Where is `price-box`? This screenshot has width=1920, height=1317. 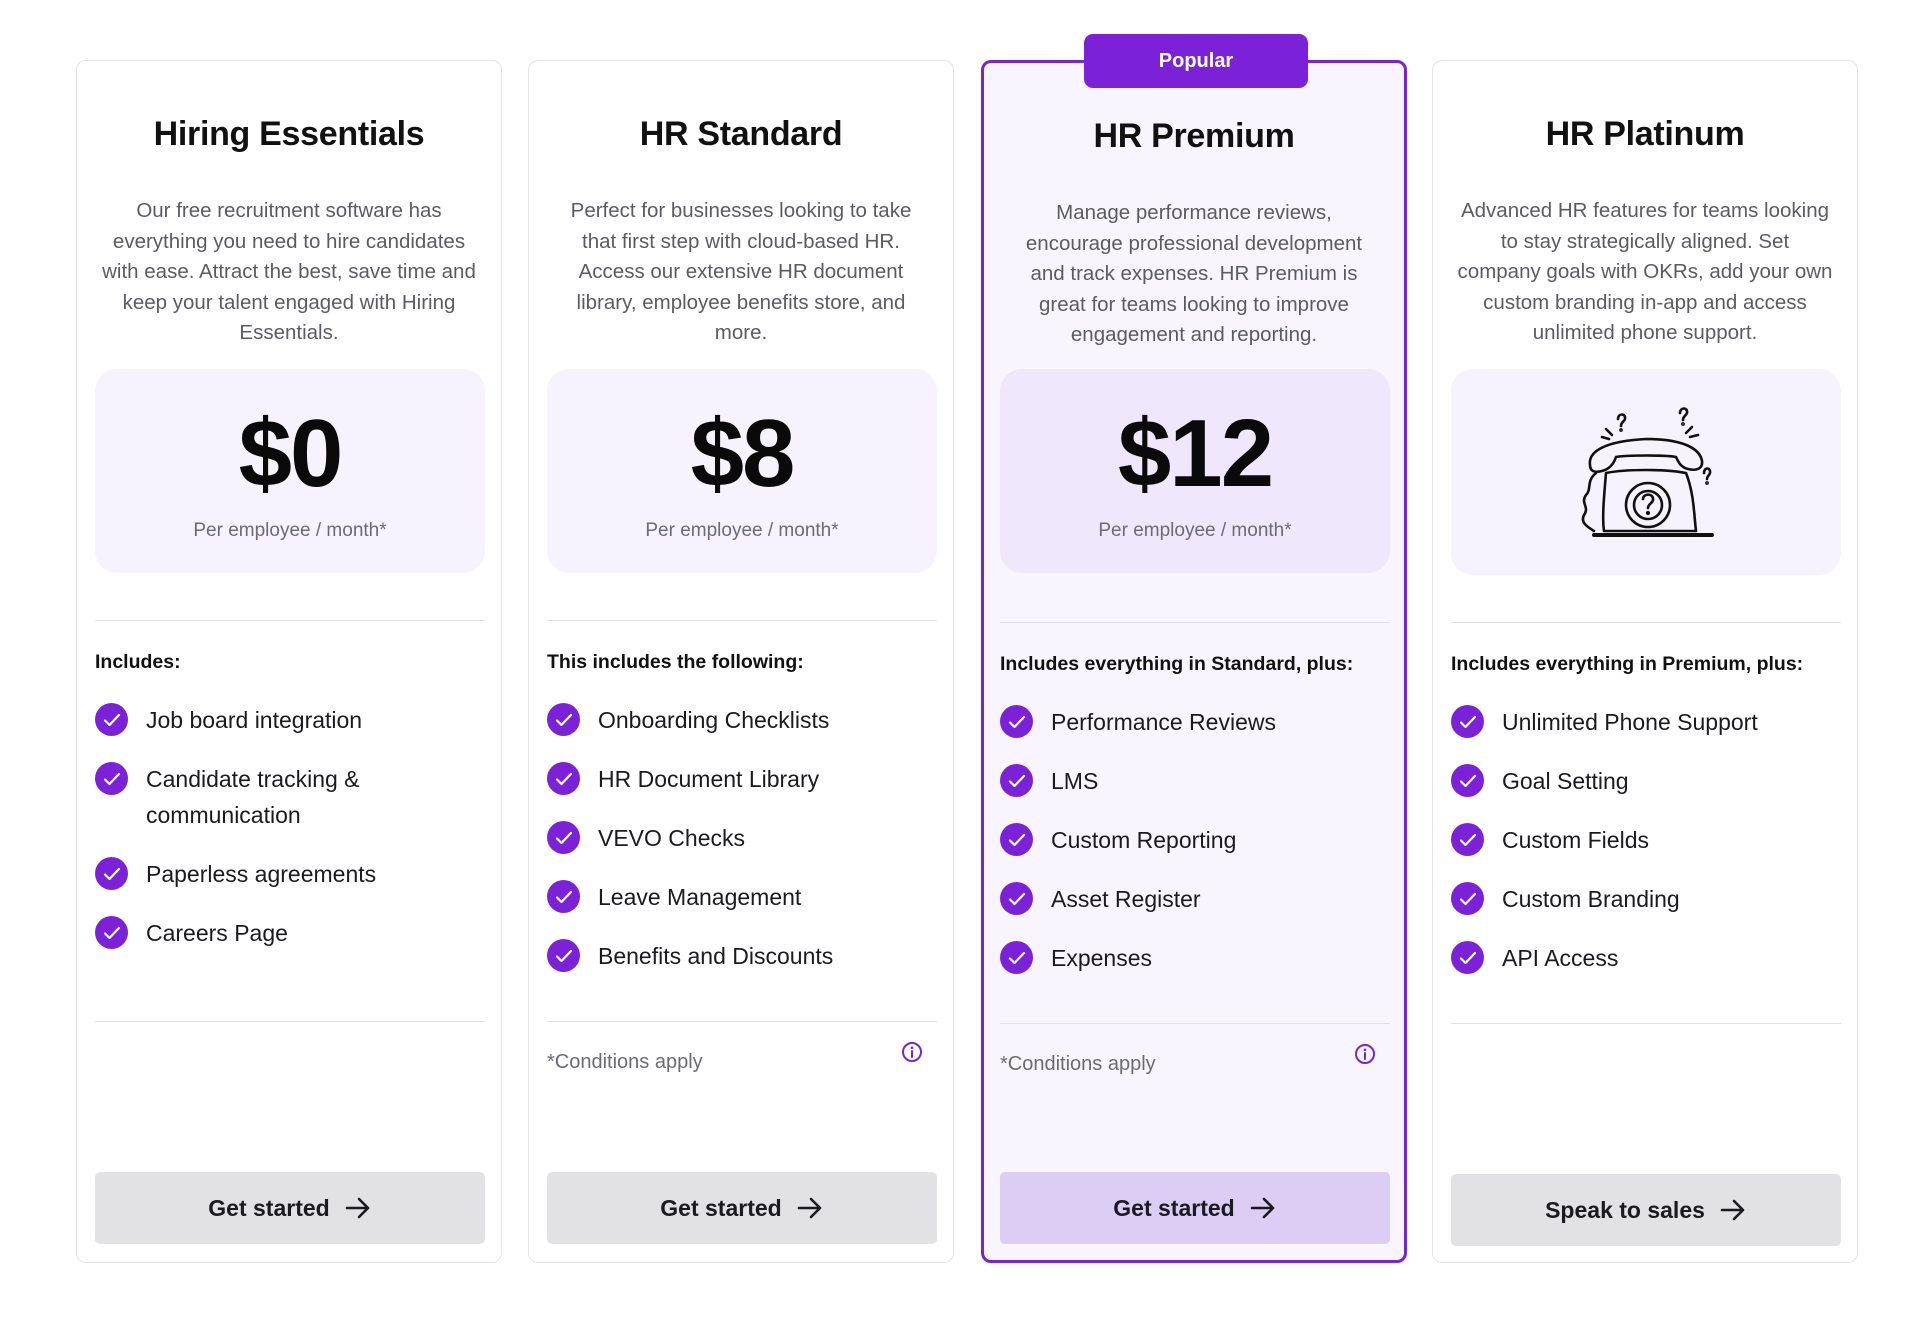
price-box is located at coordinates (1646, 472).